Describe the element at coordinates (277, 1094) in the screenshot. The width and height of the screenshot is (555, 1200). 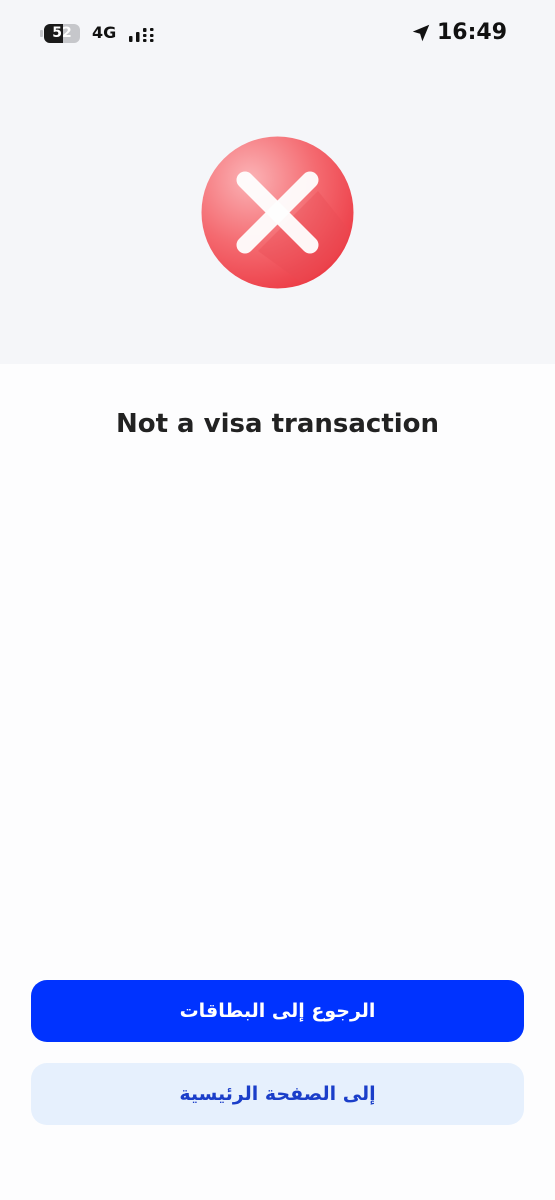
I see `go-home-button: إلى الصفحة الرئيسية` at that location.